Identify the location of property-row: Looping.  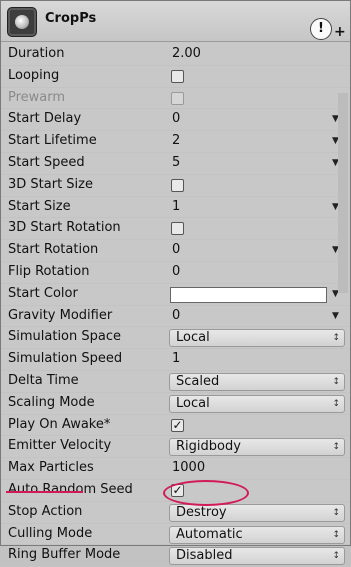
(175, 77).